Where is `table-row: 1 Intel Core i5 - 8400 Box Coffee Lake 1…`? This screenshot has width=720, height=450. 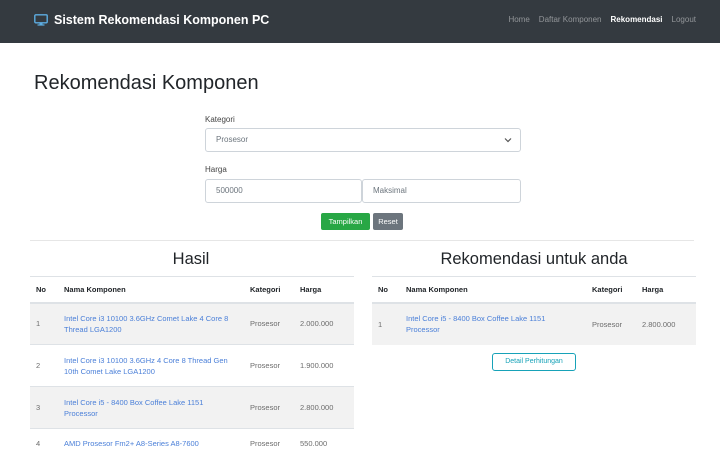
table-row: 1 Intel Core i5 - 8400 Box Coffee Lake 1… is located at coordinates (534, 323).